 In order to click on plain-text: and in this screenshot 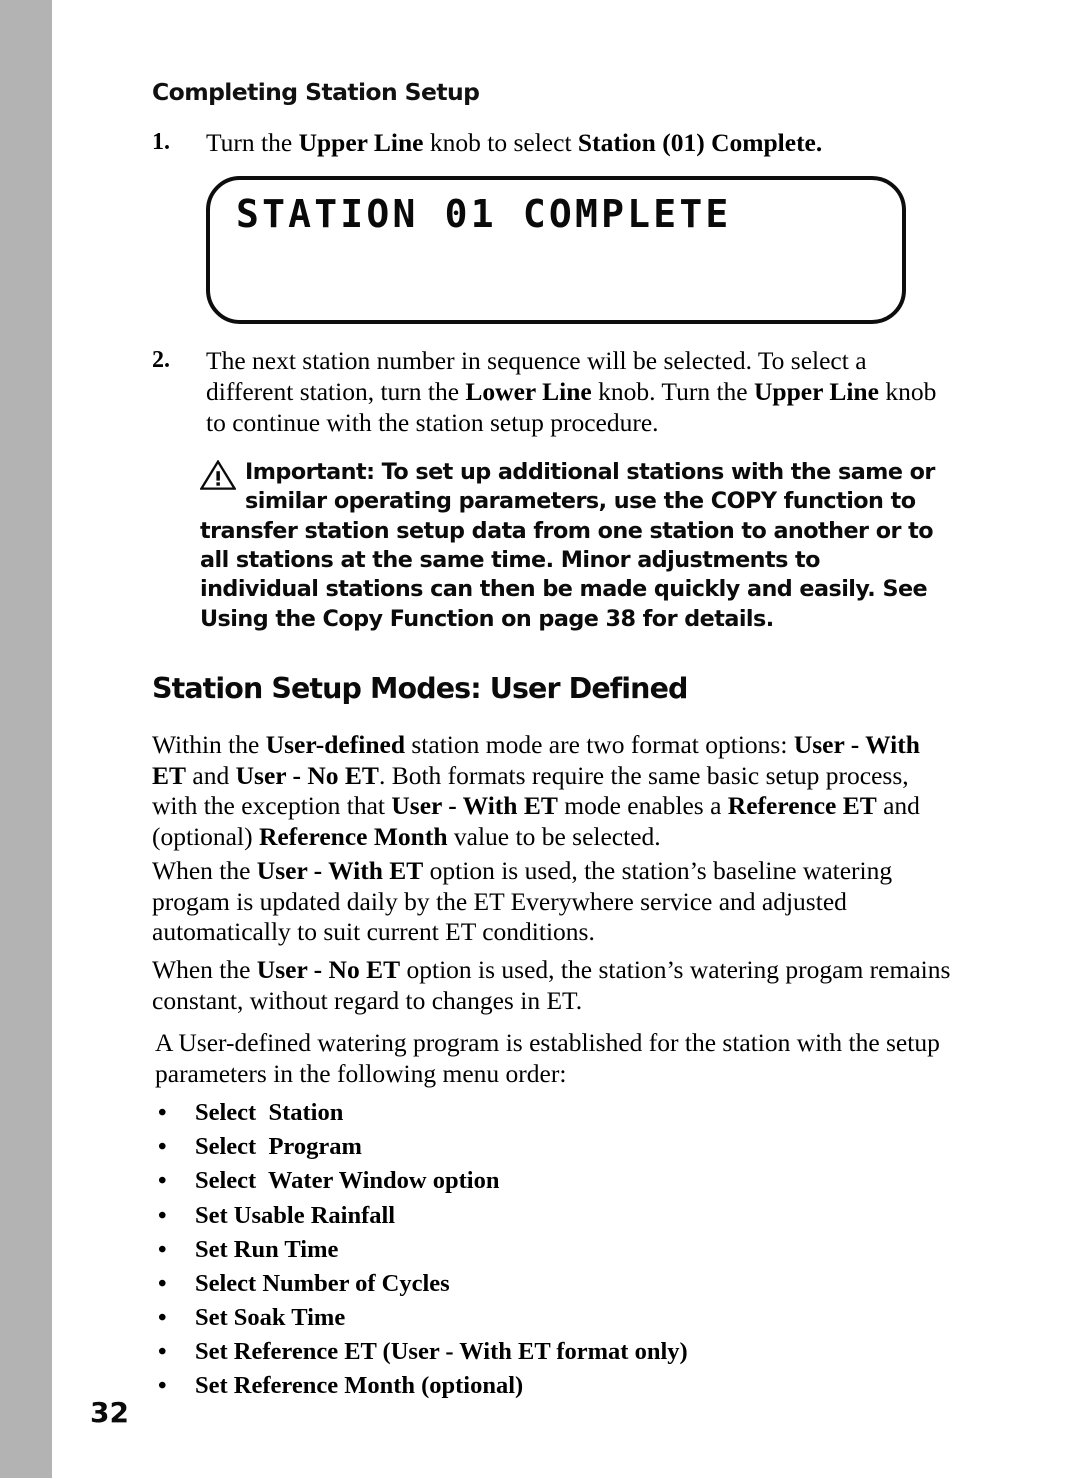, I will do `click(211, 775)`.